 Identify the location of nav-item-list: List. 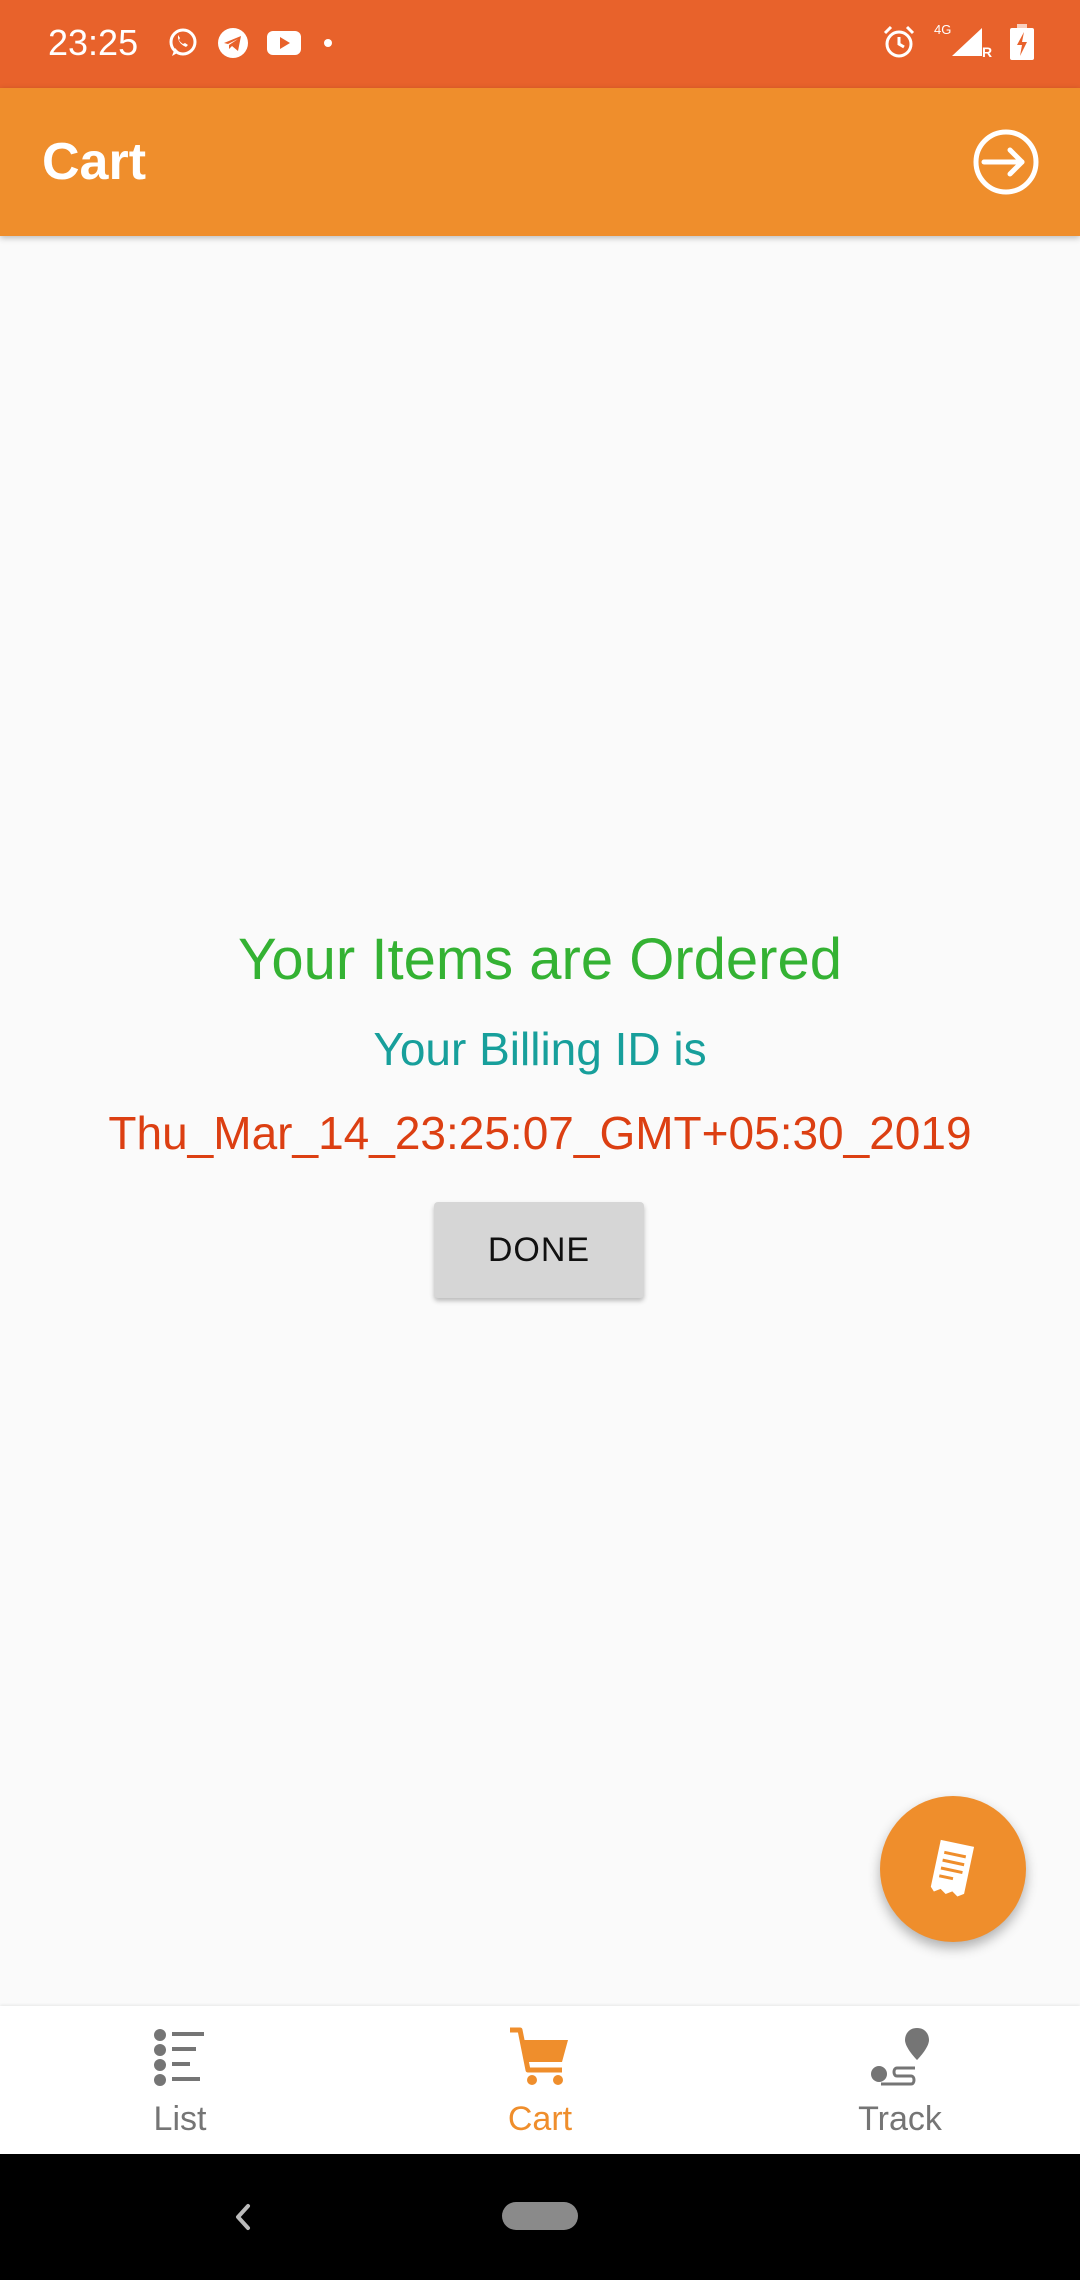
(180, 2080).